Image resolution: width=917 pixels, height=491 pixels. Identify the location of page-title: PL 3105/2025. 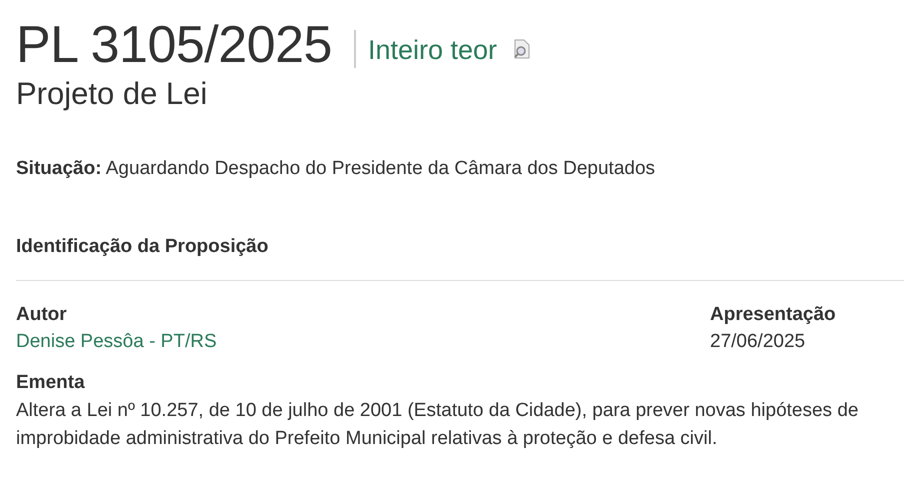
(174, 45).